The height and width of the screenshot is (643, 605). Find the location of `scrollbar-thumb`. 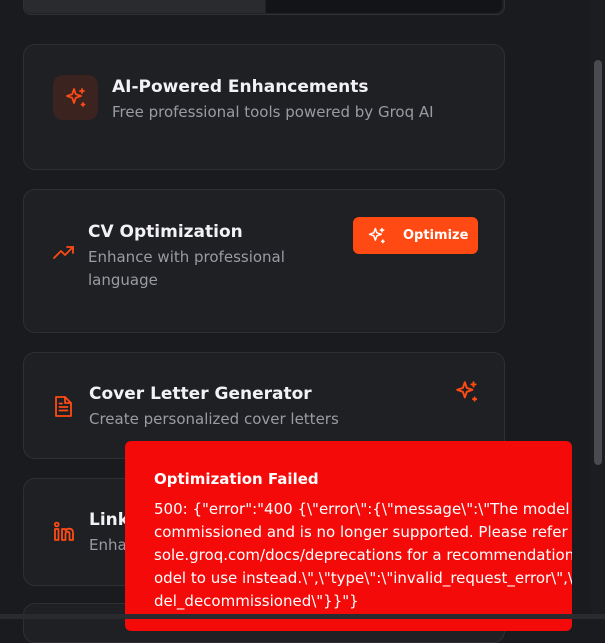

scrollbar-thumb is located at coordinates (598, 262).